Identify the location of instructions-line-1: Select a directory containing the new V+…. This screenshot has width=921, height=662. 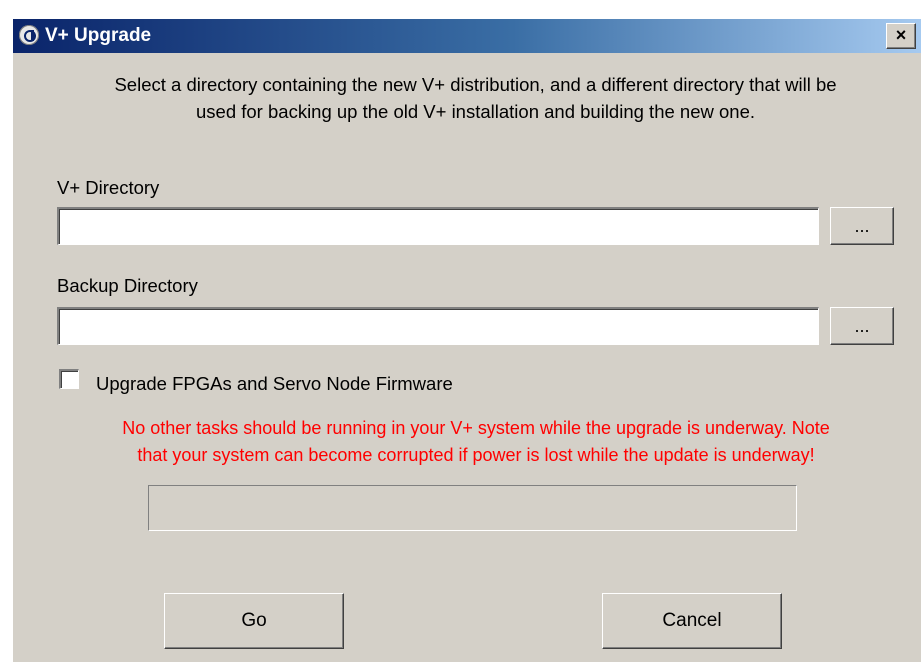
(475, 84).